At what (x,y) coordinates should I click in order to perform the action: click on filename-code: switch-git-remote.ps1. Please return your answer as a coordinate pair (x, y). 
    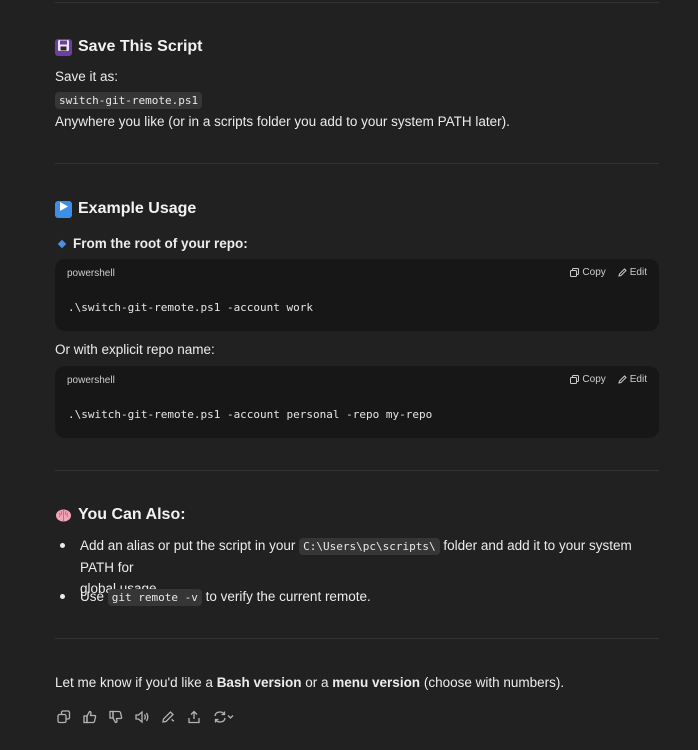
    Looking at the image, I should click on (129, 100).